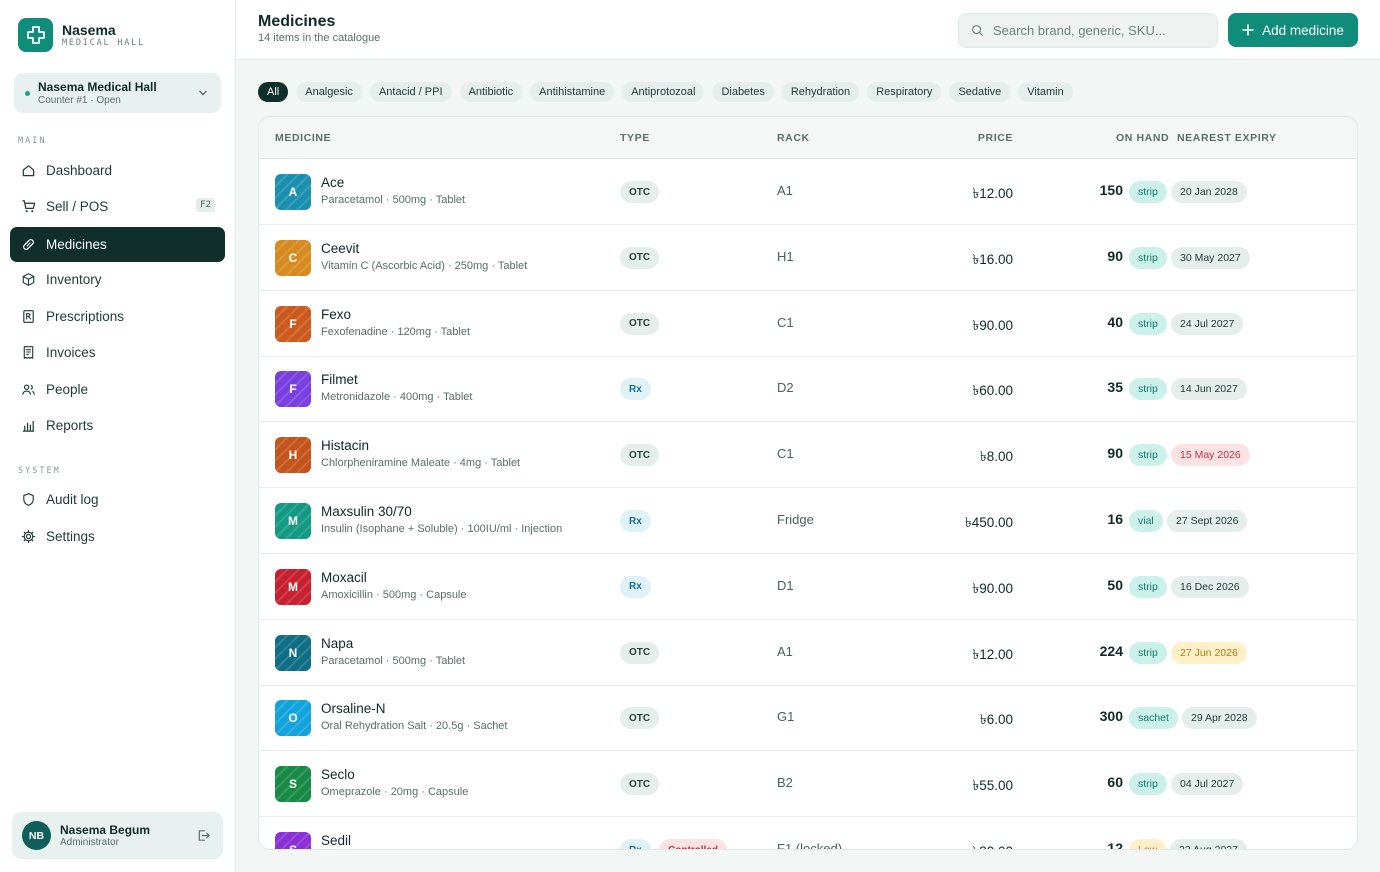  I want to click on nav-section-system: SYSTEM, so click(39, 471).